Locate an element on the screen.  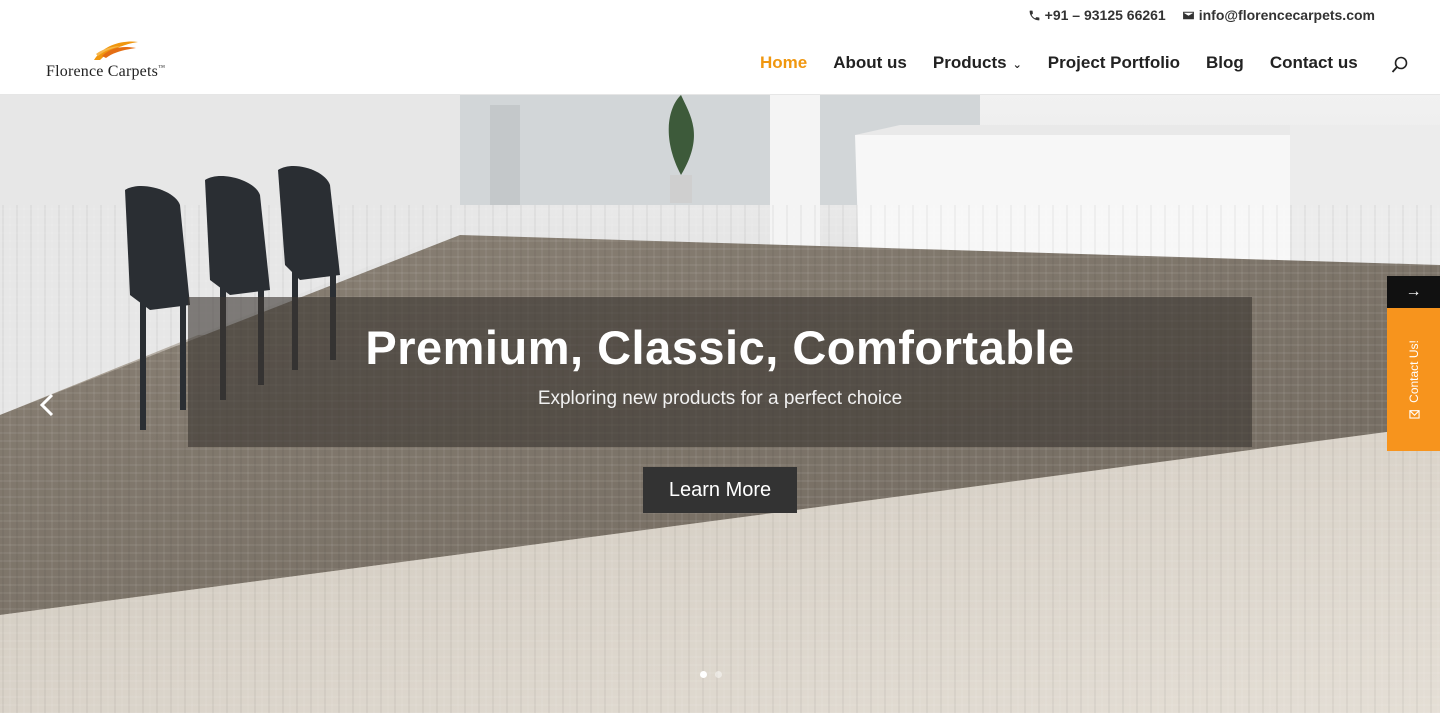
nav-label: About us is located at coordinates (870, 62).